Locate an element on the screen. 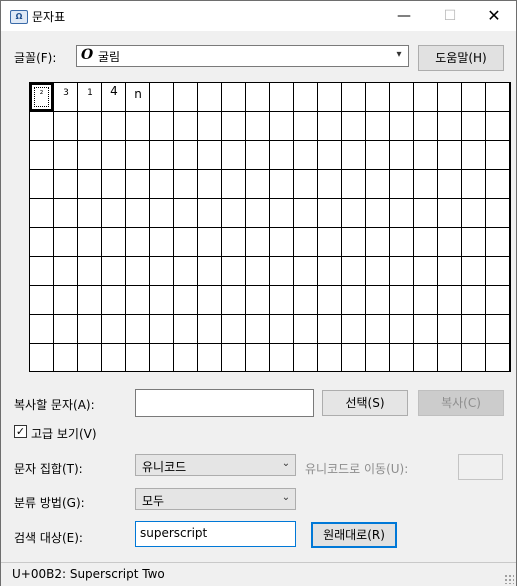 Image resolution: width=517 pixels, height=586 pixels. help-button: 도움말(H) is located at coordinates (461, 58).